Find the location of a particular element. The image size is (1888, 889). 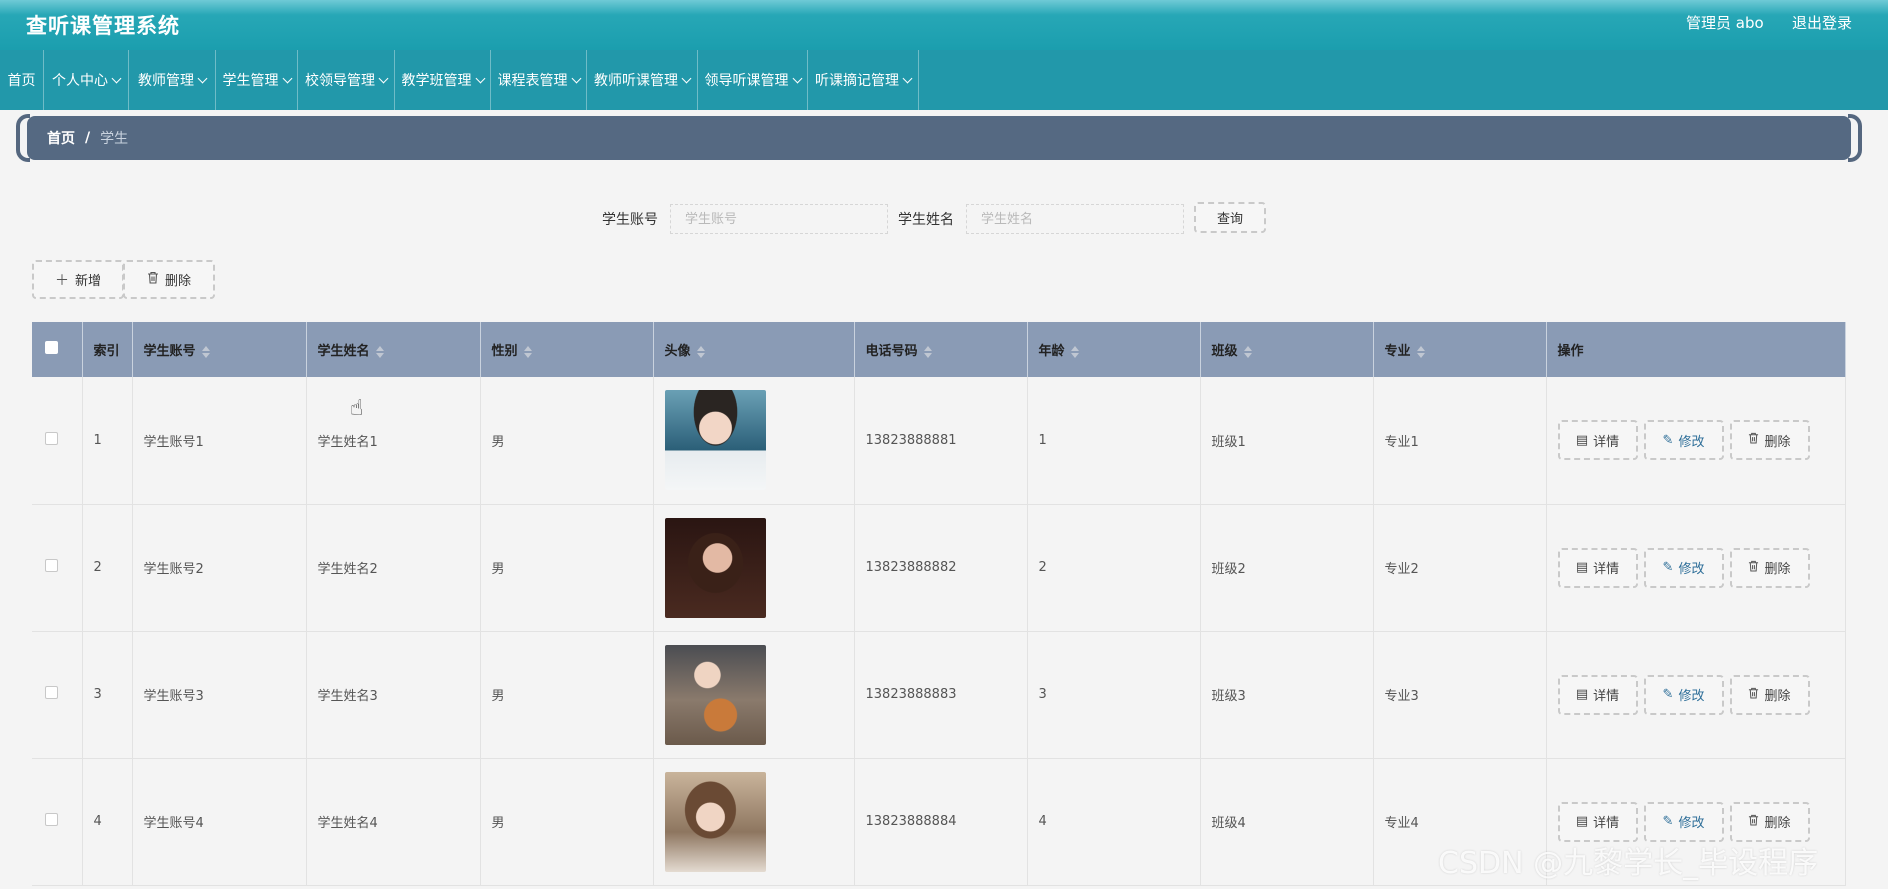

batch-delete-button: 删除 is located at coordinates (169, 279).